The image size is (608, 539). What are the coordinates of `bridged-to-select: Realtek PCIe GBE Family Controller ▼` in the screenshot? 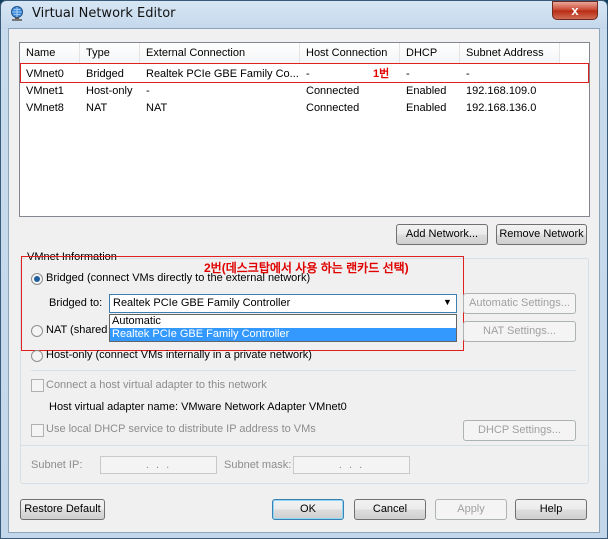 It's located at (283, 303).